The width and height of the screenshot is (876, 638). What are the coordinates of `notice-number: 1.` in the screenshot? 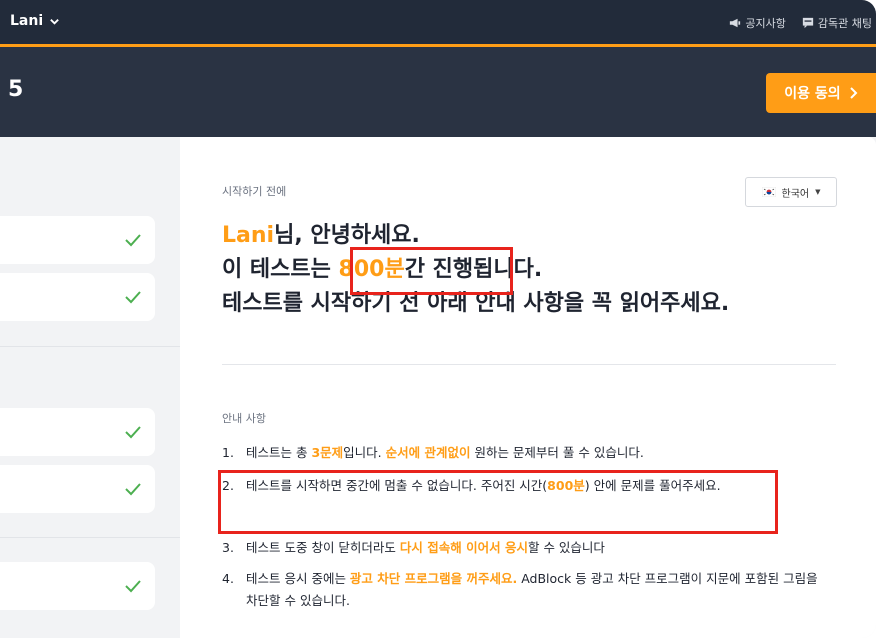 It's located at (228, 452).